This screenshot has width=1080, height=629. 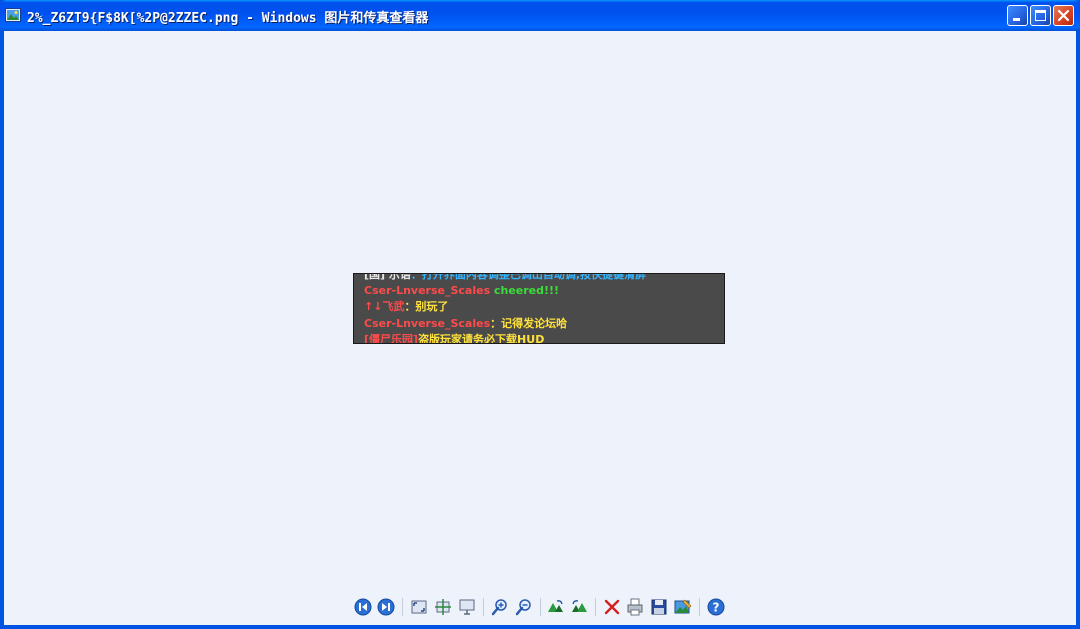 I want to click on slideshow-button, so click(x=467, y=607).